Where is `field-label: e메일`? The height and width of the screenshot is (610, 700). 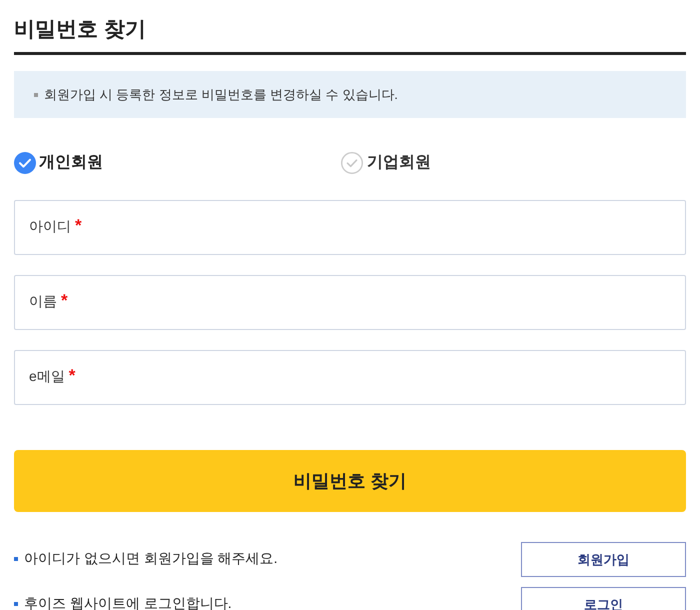
field-label: e메일 is located at coordinates (47, 376).